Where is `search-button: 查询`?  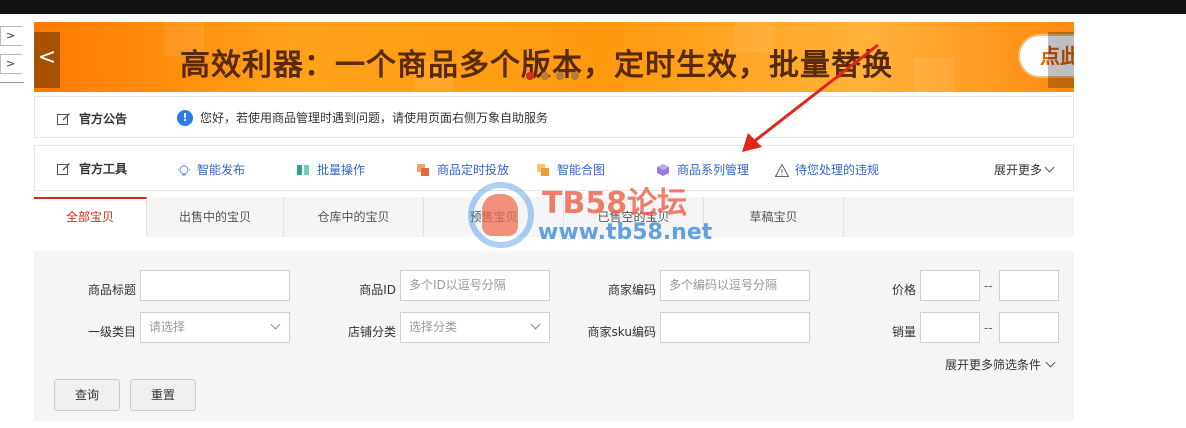 search-button: 查询 is located at coordinates (87, 395).